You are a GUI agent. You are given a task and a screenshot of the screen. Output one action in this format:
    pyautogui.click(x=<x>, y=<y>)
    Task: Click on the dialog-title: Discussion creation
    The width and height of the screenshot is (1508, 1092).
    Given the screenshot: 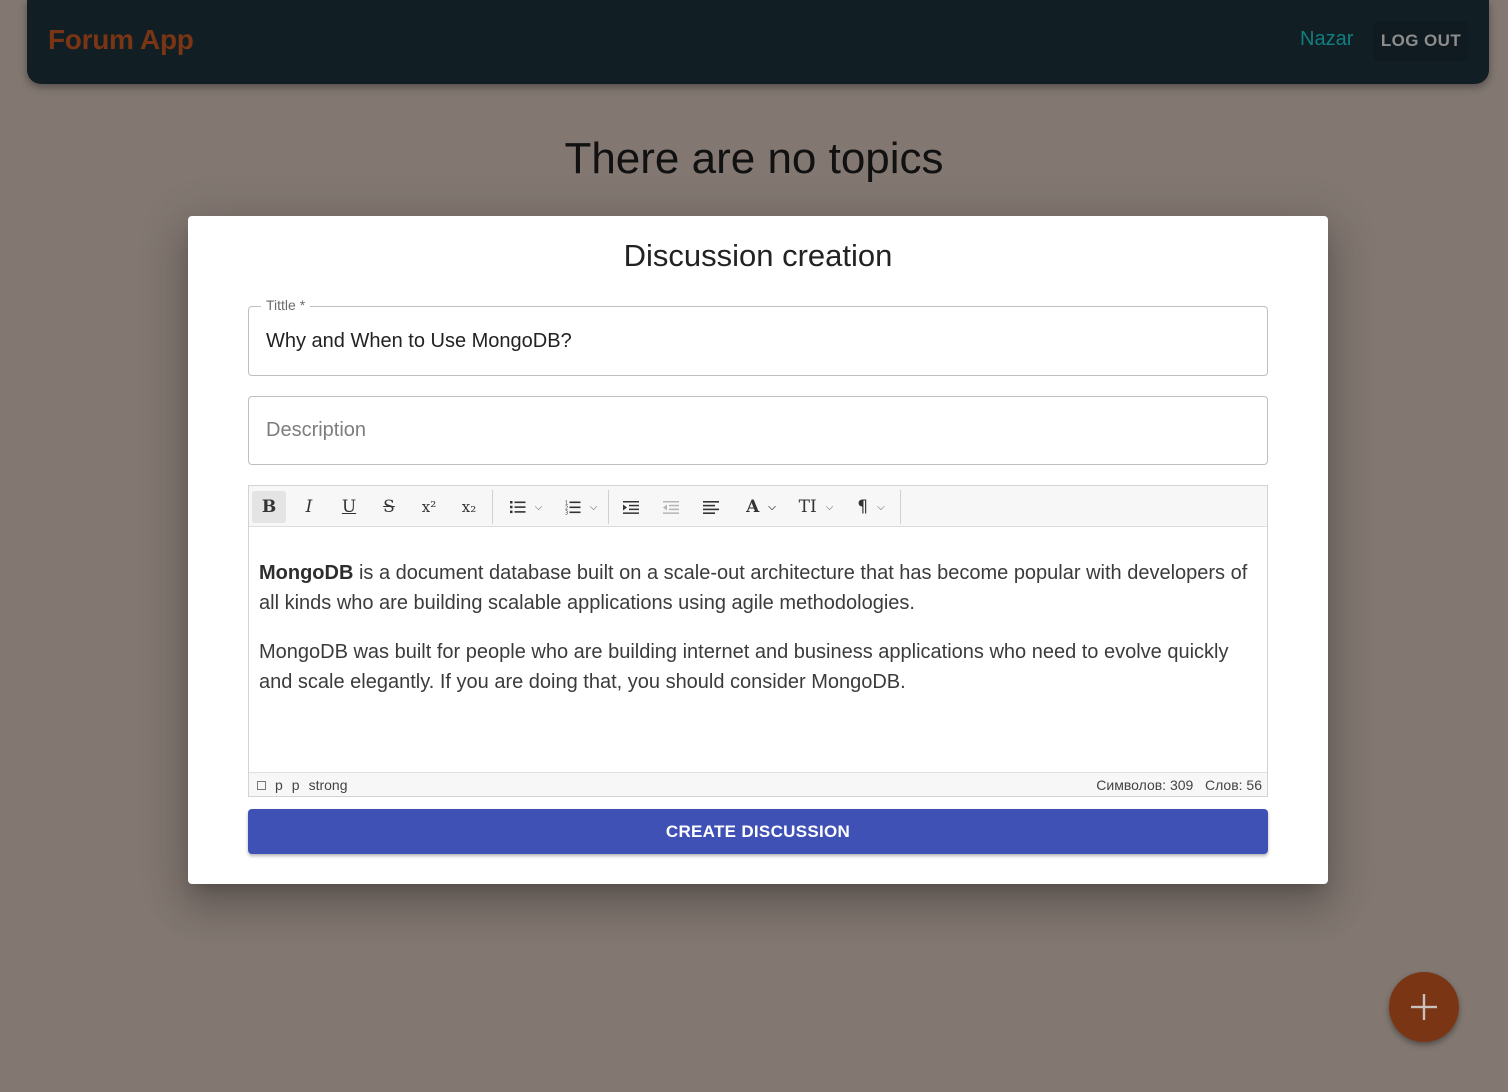 What is the action you would take?
    pyautogui.click(x=758, y=255)
    